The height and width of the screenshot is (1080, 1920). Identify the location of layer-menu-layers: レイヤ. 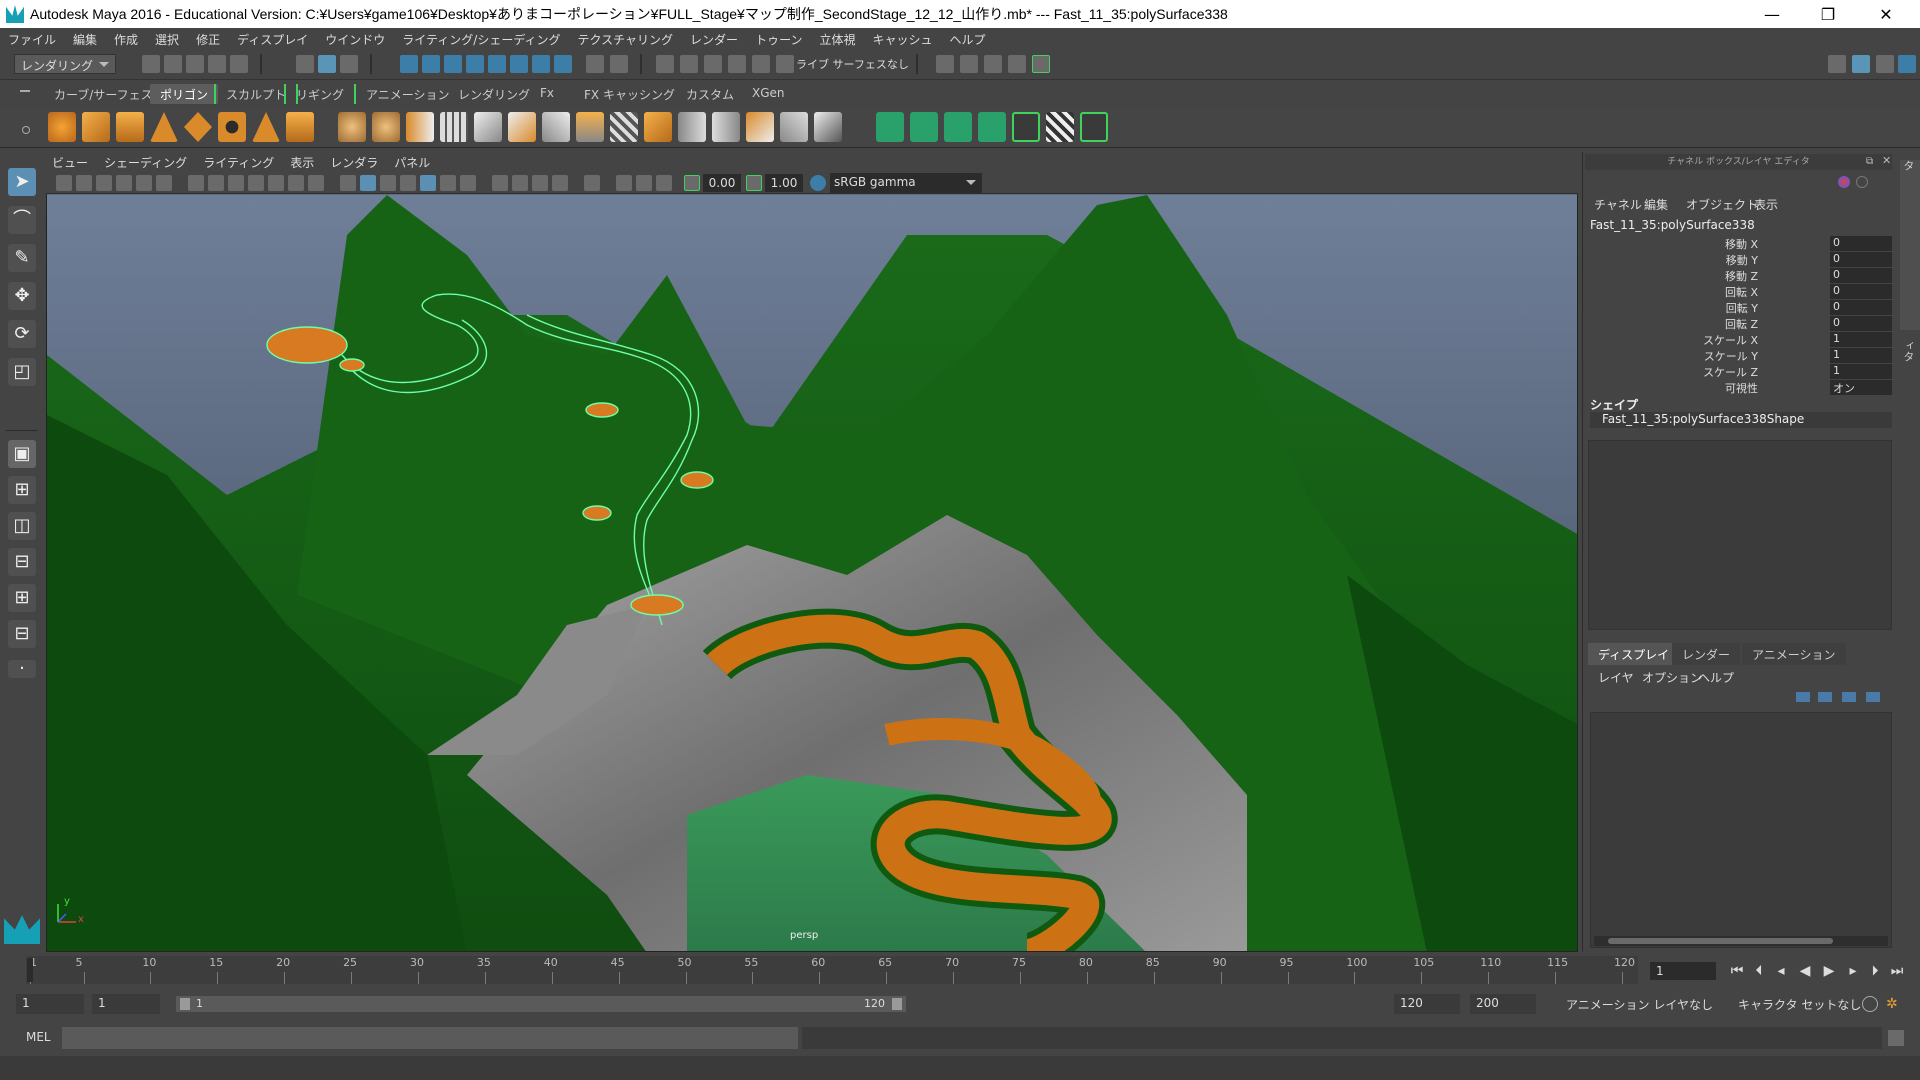
(1616, 677).